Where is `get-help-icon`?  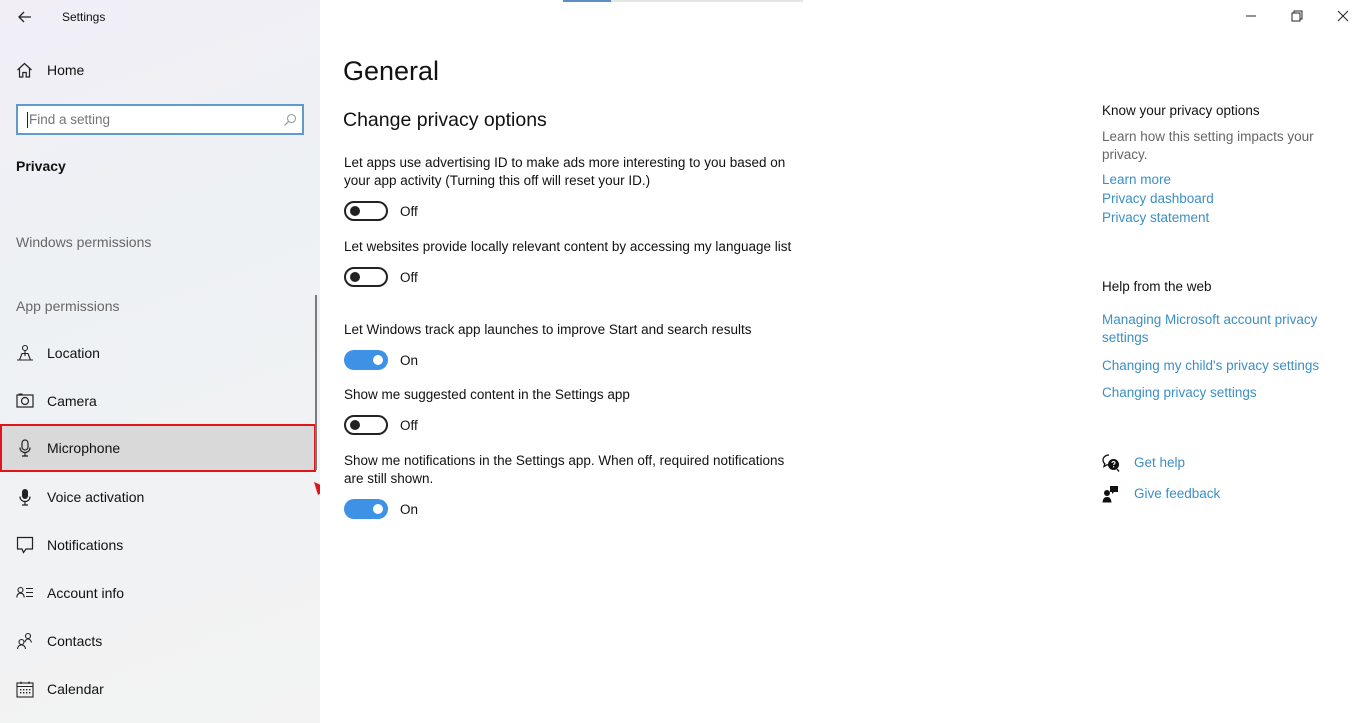 get-help-icon is located at coordinates (1111, 462).